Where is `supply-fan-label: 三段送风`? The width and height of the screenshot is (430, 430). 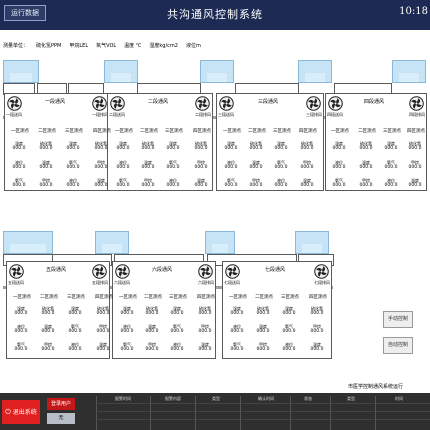 supply-fan-label: 三段送风 is located at coordinates (226, 114).